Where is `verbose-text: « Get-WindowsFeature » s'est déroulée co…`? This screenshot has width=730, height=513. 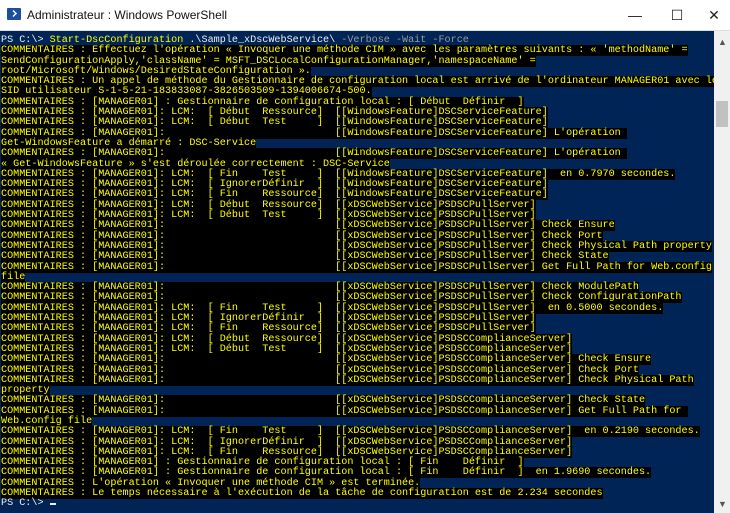
verbose-text: « Get-WindowsFeature » s'est déroulée co… is located at coordinates (195, 164).